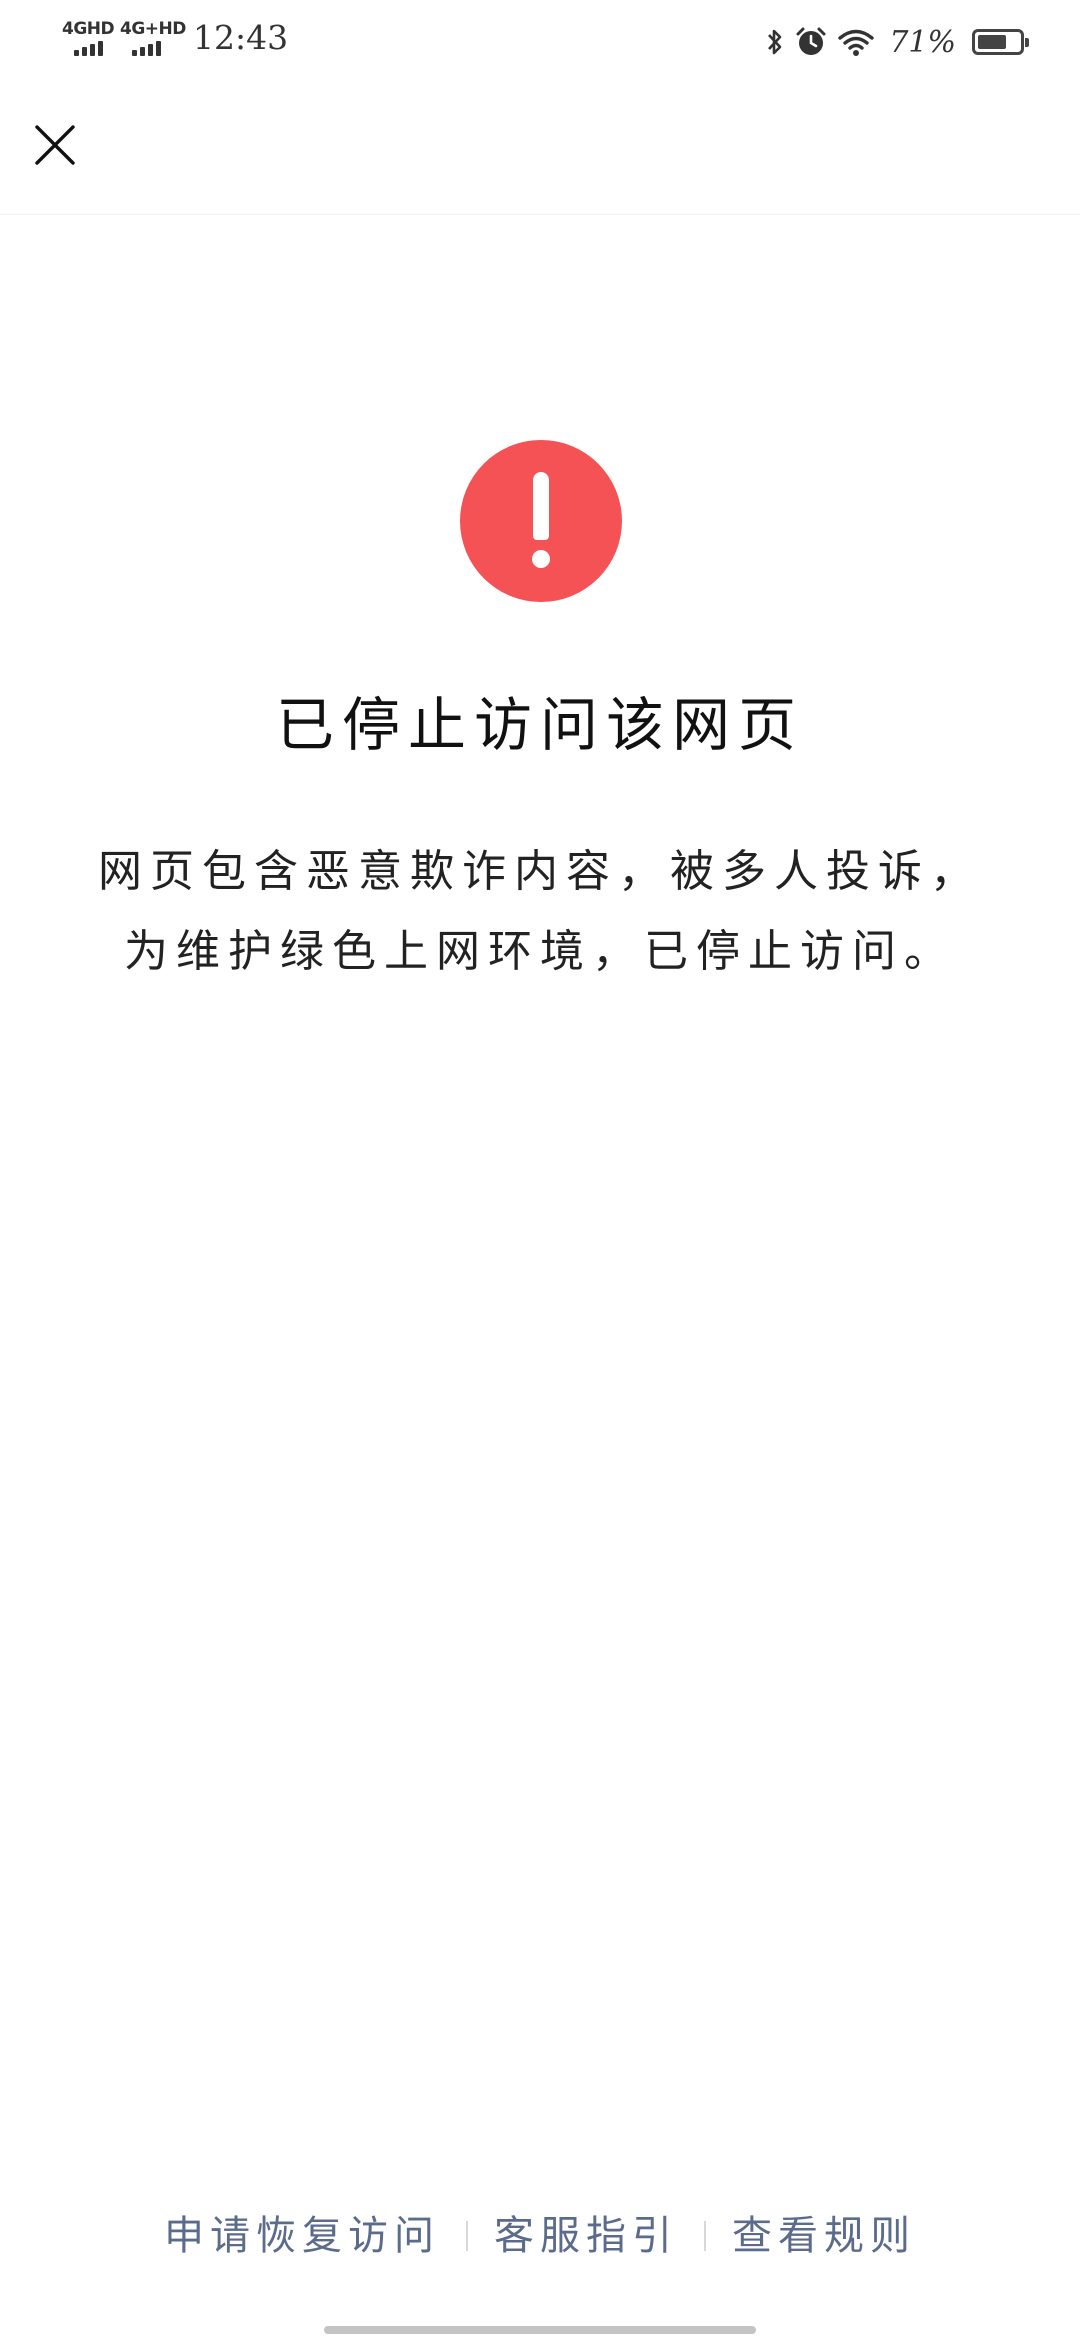 Image resolution: width=1080 pixels, height=2340 pixels. What do you see at coordinates (922, 42) in the screenshot?
I see `battery-percent: 71%` at bounding box center [922, 42].